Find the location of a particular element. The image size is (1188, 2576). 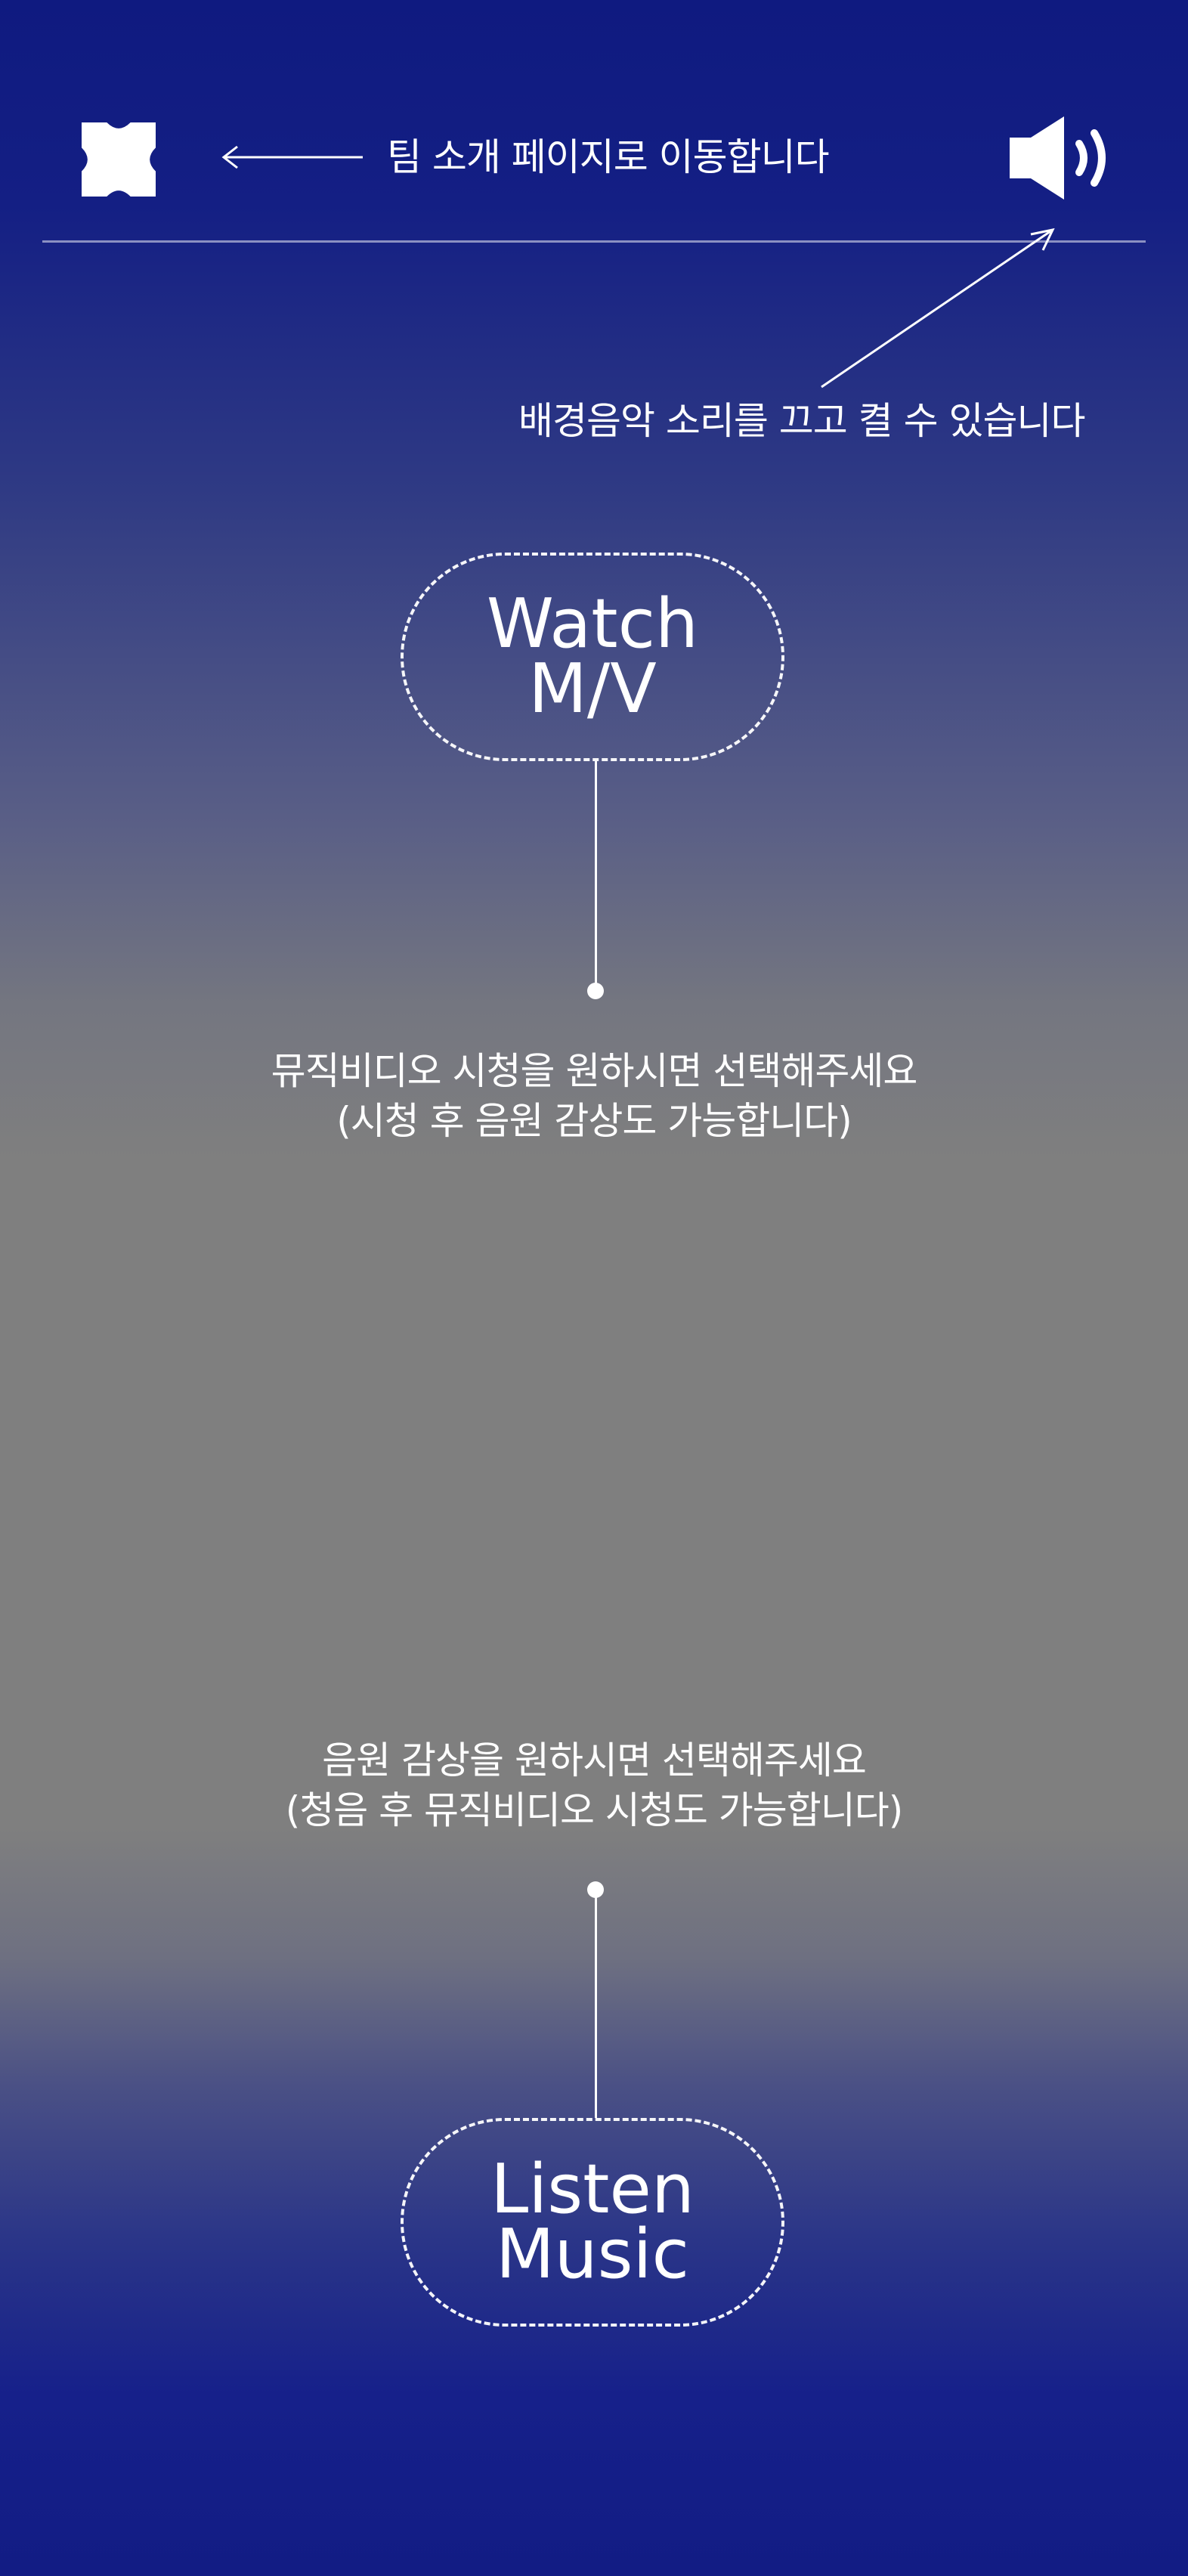

sound-toggle-button is located at coordinates (1061, 158).